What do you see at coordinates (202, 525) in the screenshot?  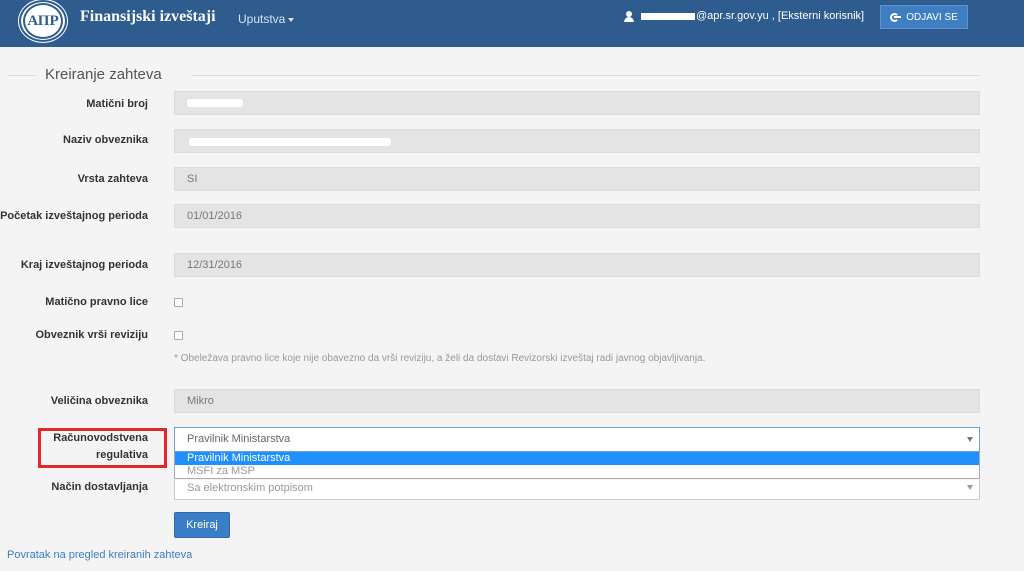 I see `kreiraj-button: Kreiraj` at bounding box center [202, 525].